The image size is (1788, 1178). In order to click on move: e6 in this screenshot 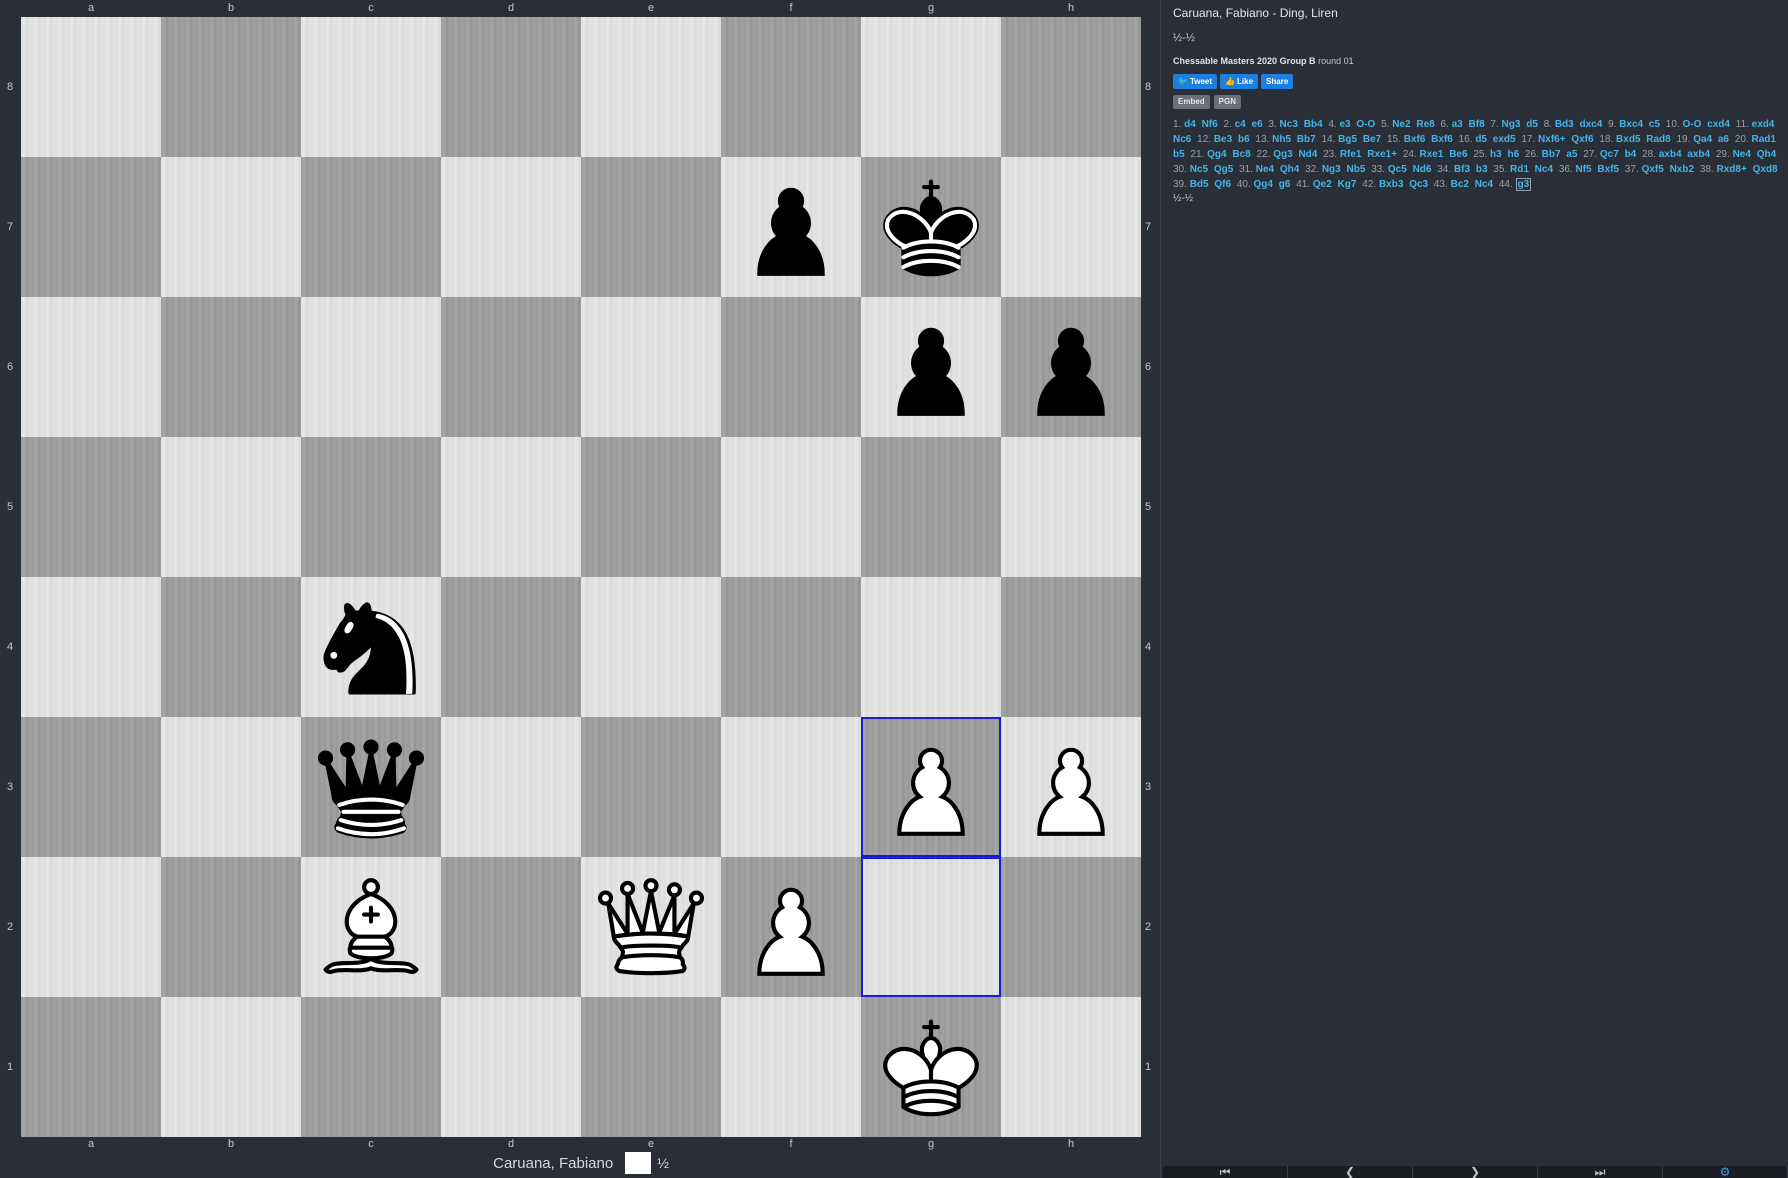, I will do `click(1257, 124)`.